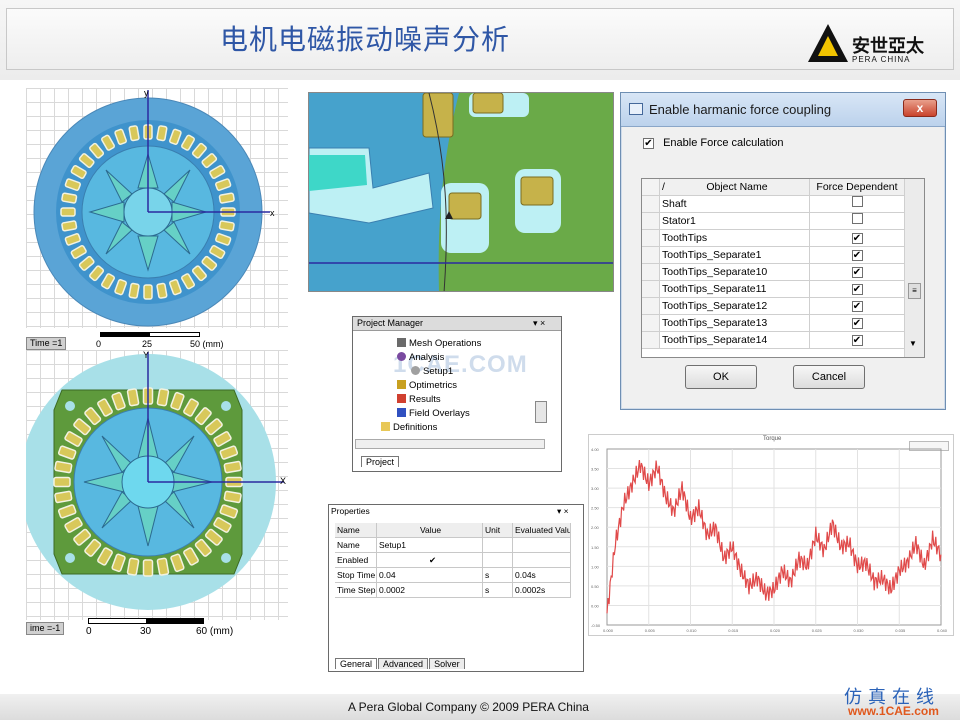 This screenshot has width=960, height=720. I want to click on table-header: / Object Name Force Dependent, so click(773, 187).